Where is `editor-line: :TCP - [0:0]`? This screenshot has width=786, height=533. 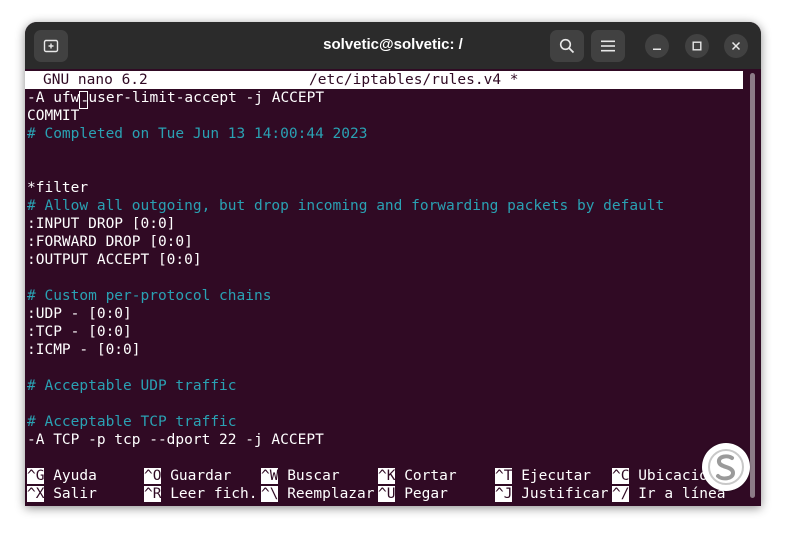
editor-line: :TCP - [0:0] is located at coordinates (79, 332).